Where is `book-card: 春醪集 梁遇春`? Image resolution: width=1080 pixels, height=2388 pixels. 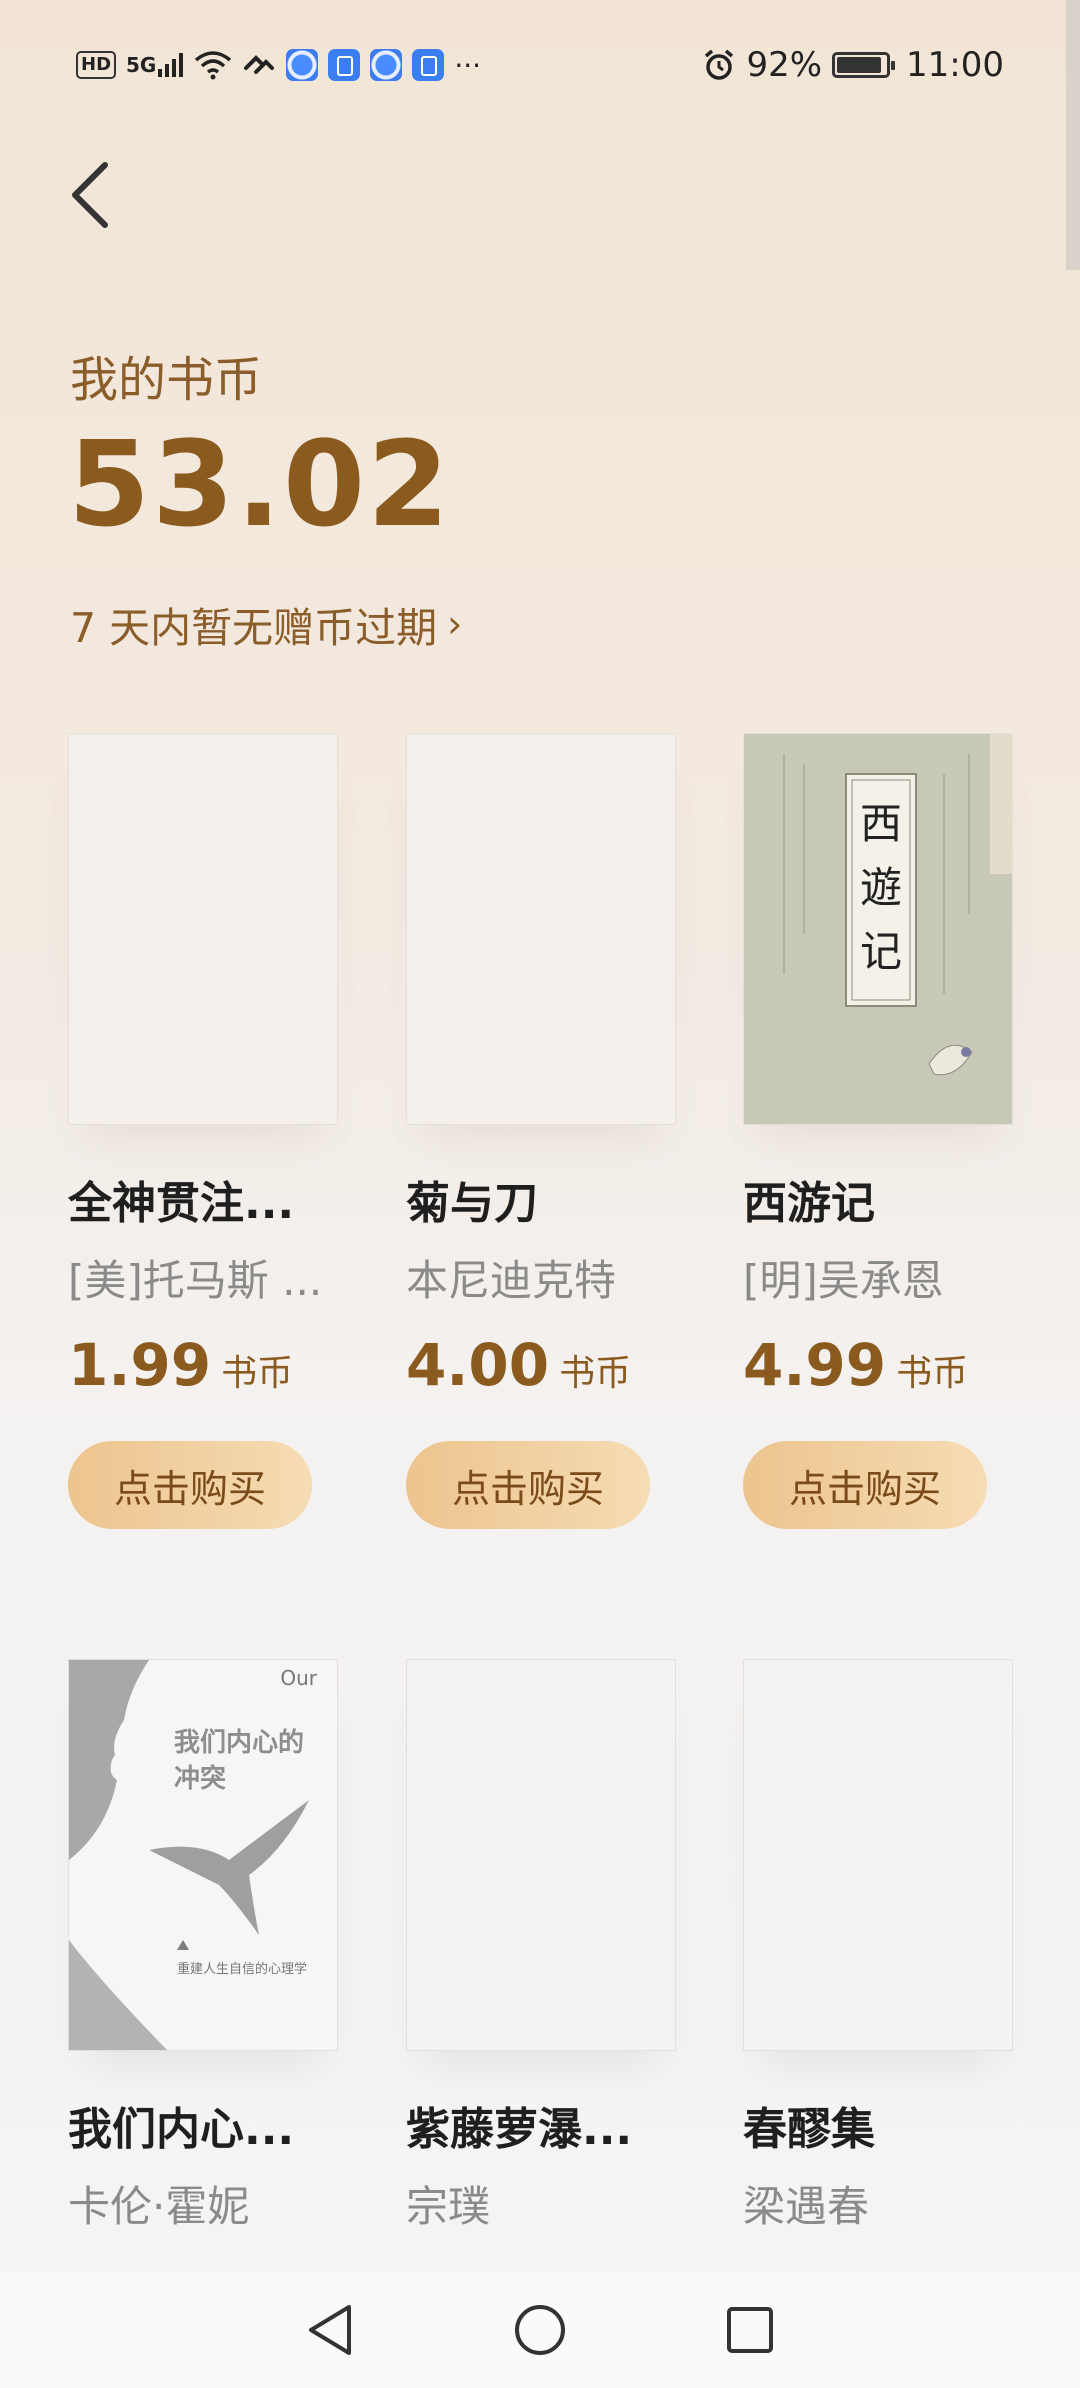 book-card: 春醪集 梁遇春 is located at coordinates (878, 1947).